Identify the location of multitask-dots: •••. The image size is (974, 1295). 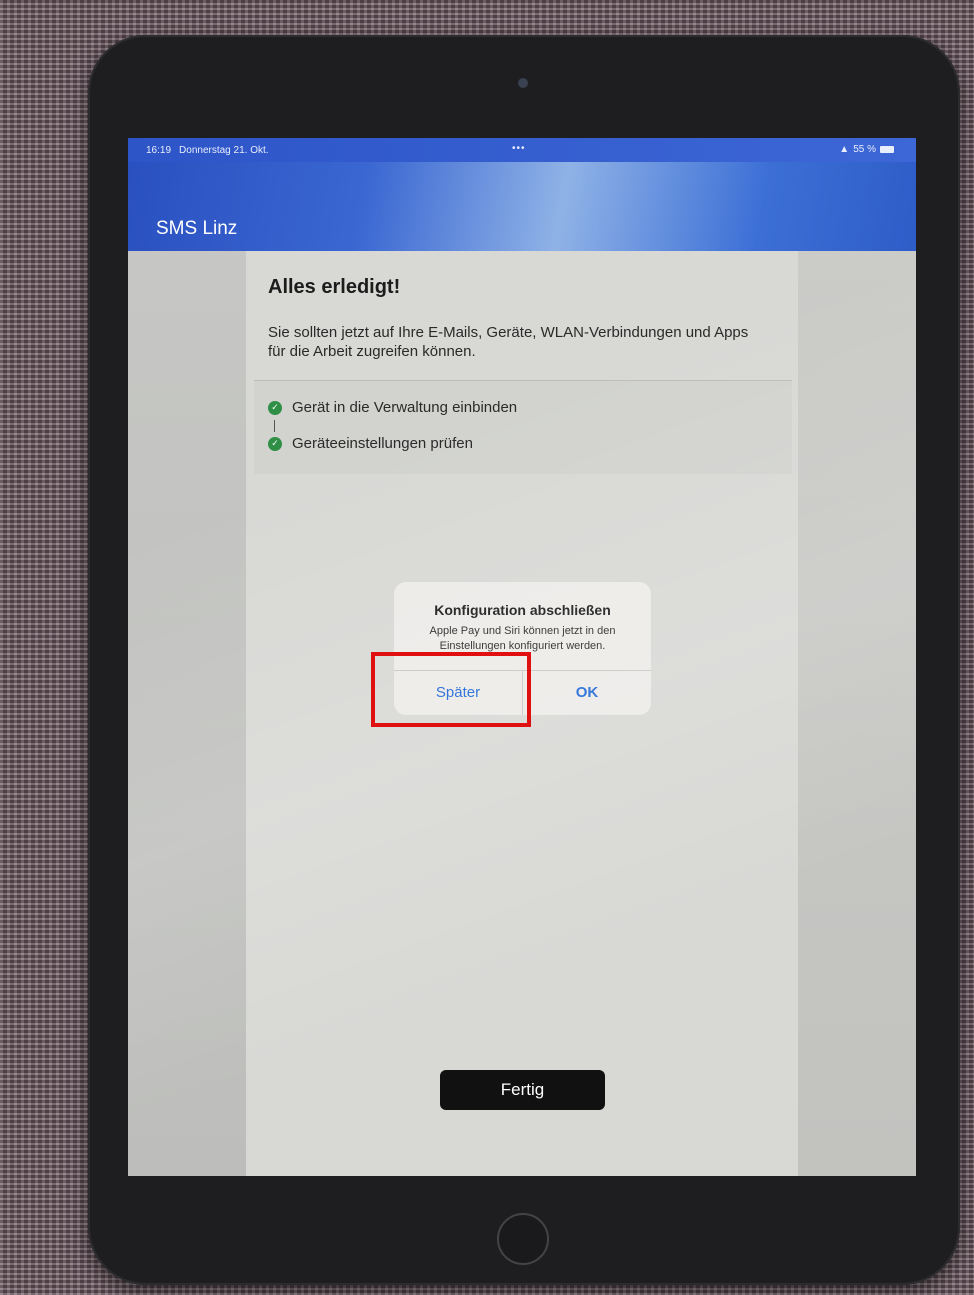
(519, 148).